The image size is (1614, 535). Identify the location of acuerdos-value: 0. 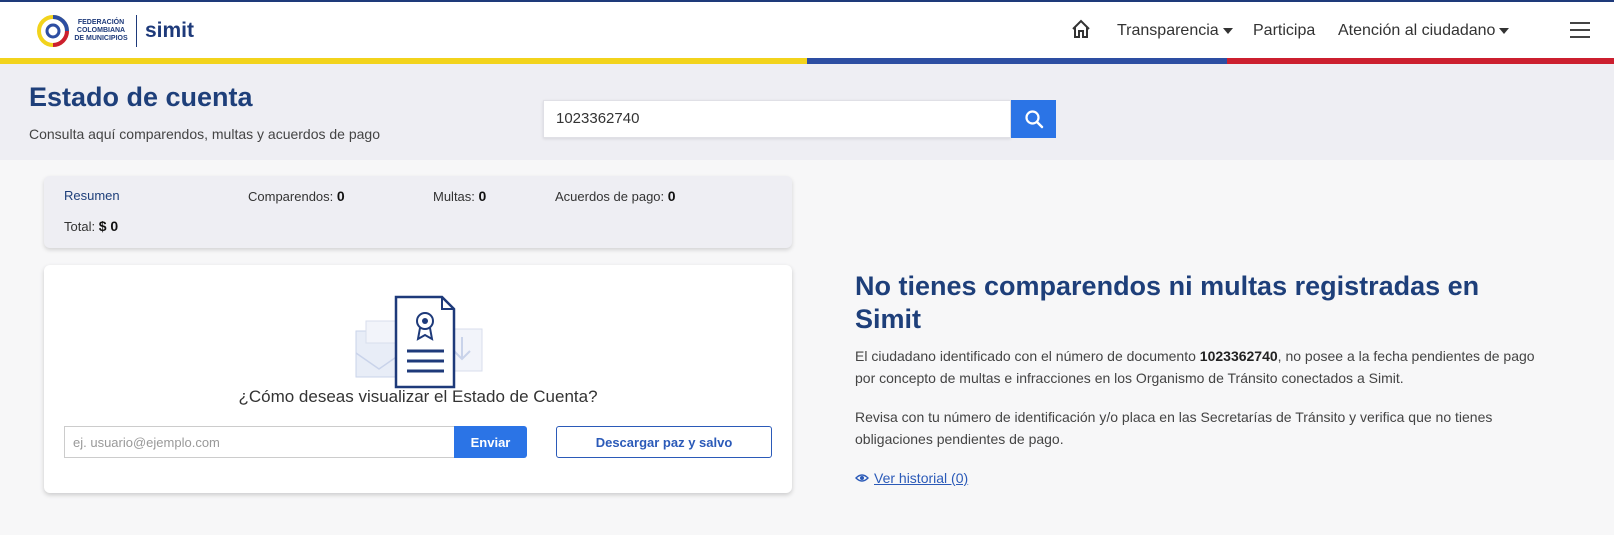
(671, 196).